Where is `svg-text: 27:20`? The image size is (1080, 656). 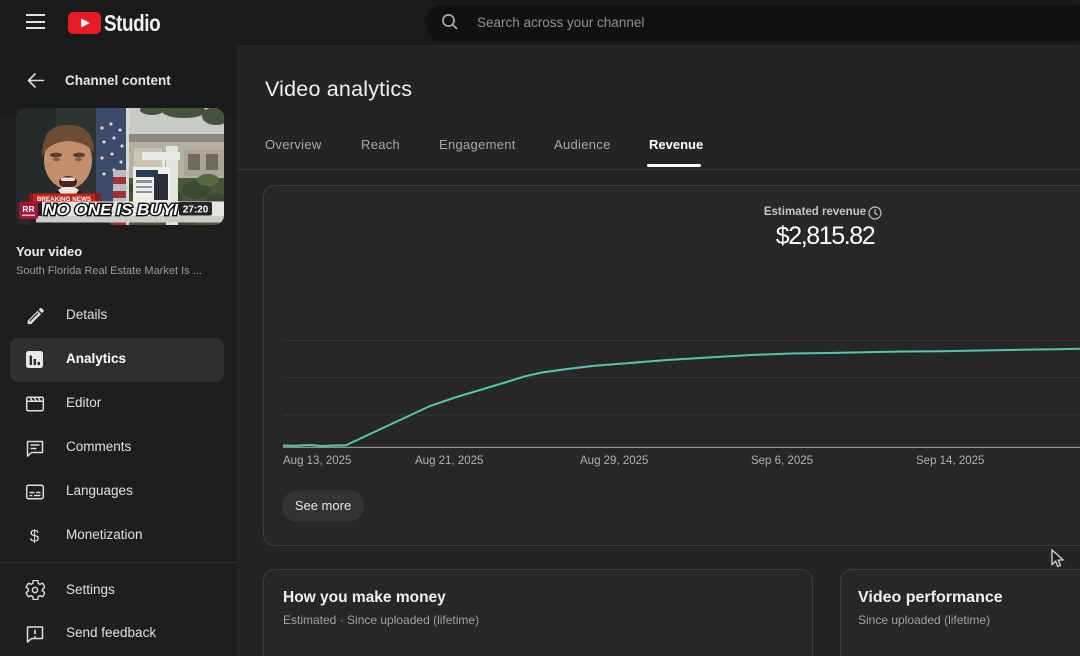 svg-text: 27:20 is located at coordinates (196, 210).